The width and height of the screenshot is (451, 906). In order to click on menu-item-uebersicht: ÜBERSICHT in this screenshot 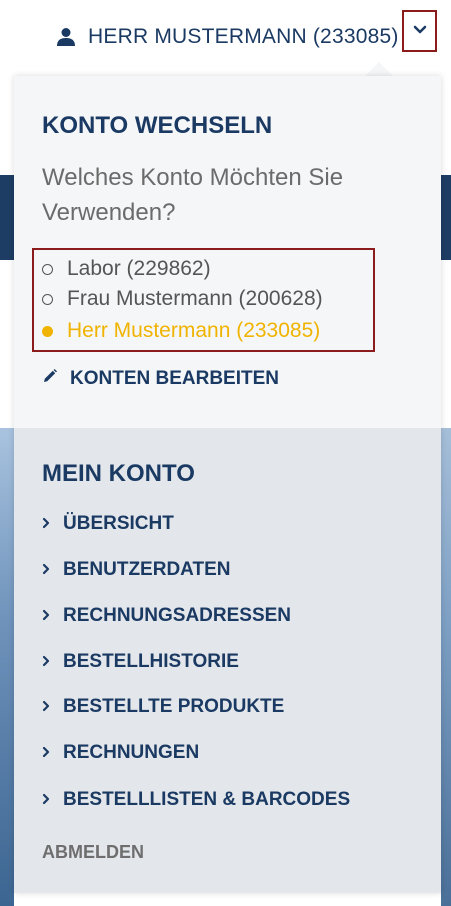, I will do `click(108, 524)`.